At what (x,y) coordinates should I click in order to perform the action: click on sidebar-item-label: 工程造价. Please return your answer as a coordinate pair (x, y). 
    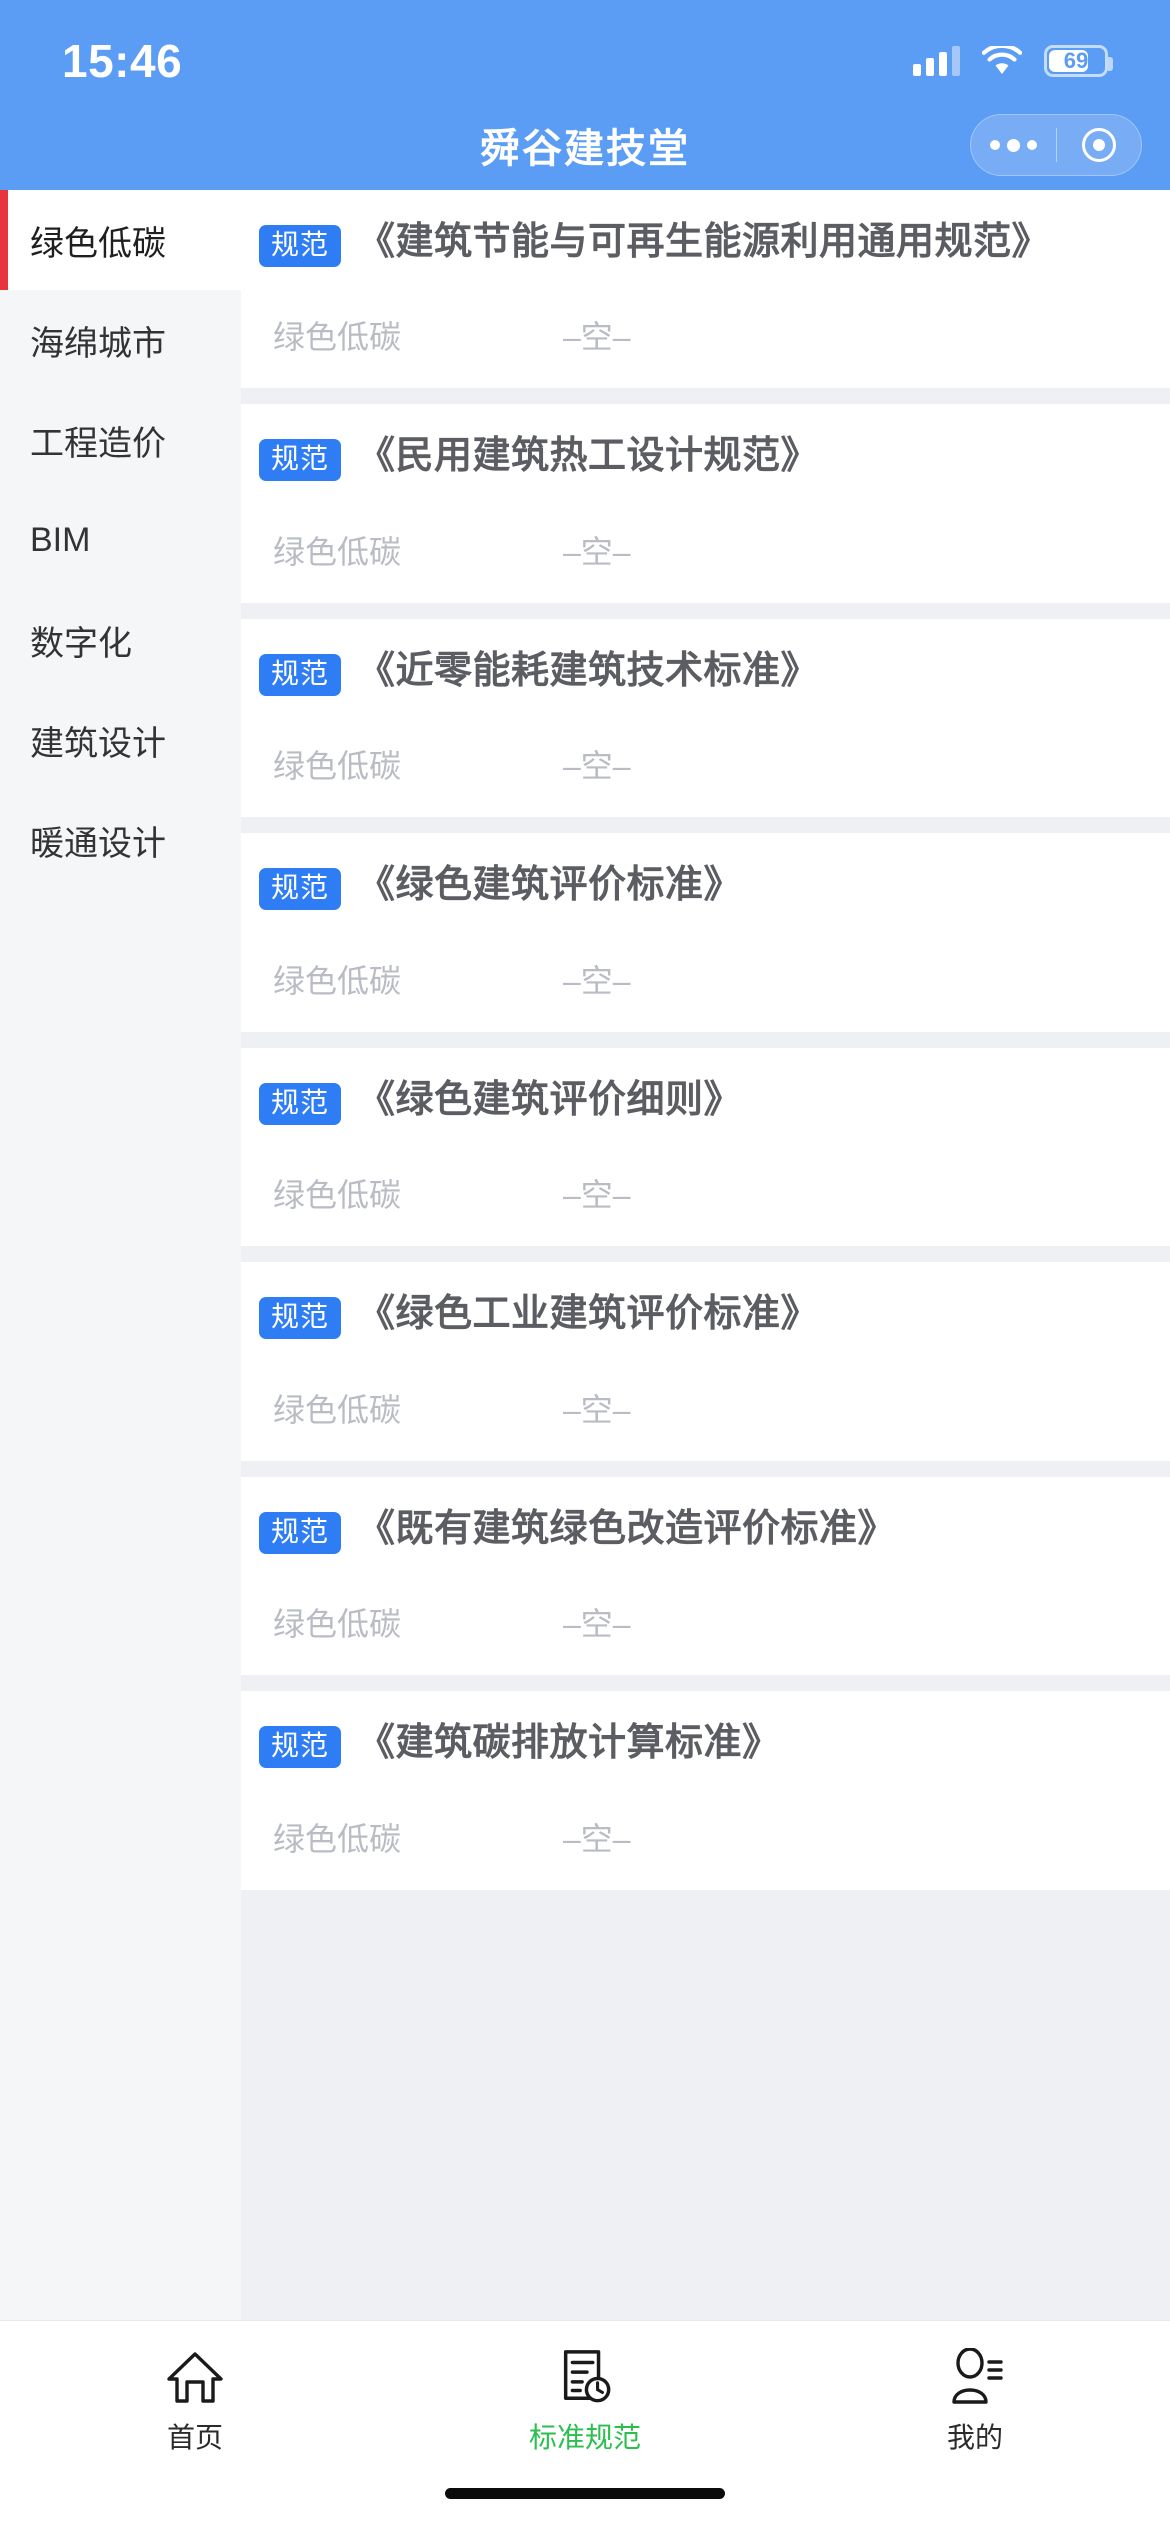
    Looking at the image, I should click on (98, 443).